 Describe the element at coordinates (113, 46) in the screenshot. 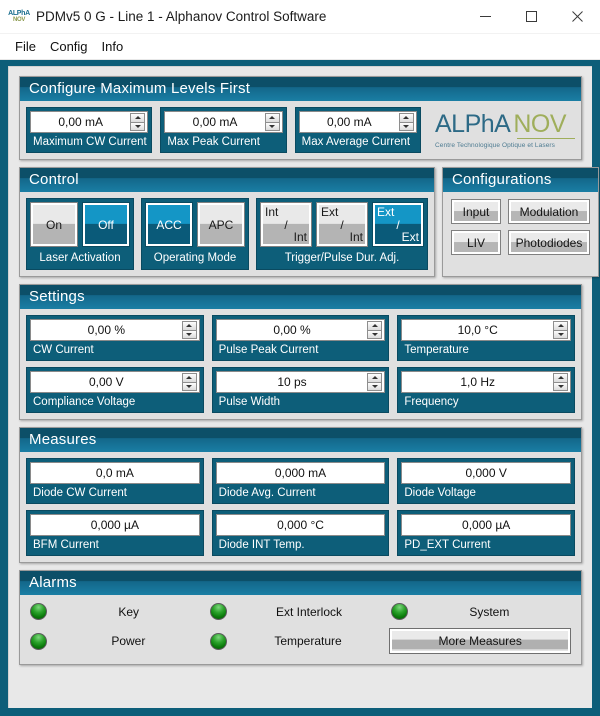

I see `menu-item-info: Info` at that location.